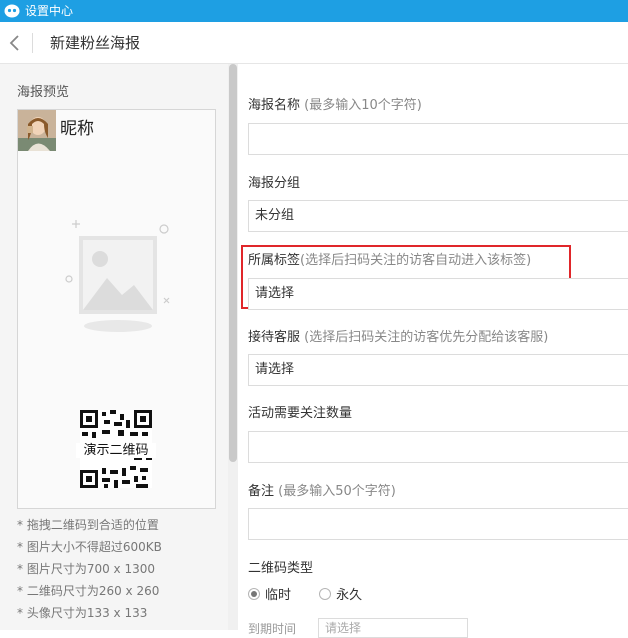 This screenshot has height=638, width=628. I want to click on nickname-text: 昵称, so click(77, 126).